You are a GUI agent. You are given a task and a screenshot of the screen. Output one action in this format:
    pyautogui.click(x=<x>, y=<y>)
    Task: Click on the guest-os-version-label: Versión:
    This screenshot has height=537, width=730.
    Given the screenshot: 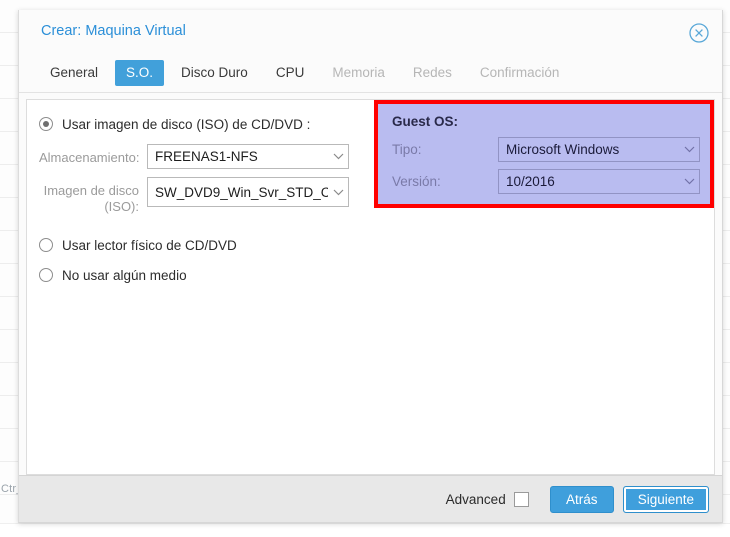 What is the action you would take?
    pyautogui.click(x=416, y=181)
    